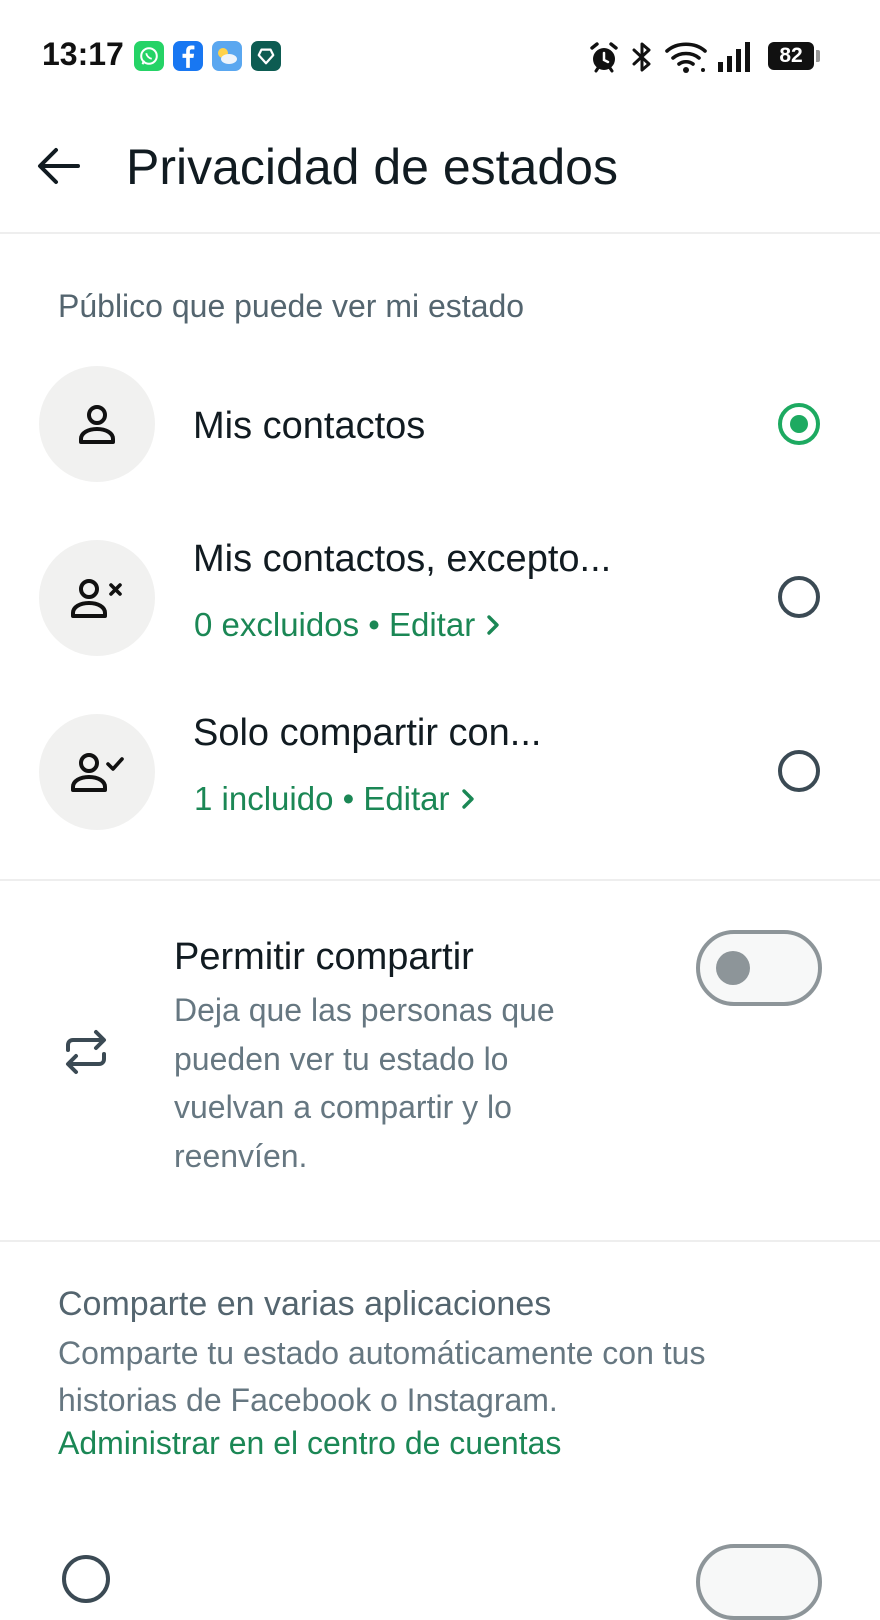  Describe the element at coordinates (335, 624) in the screenshot. I see `excluded-count-edit: 0 excluidos • Editar` at that location.